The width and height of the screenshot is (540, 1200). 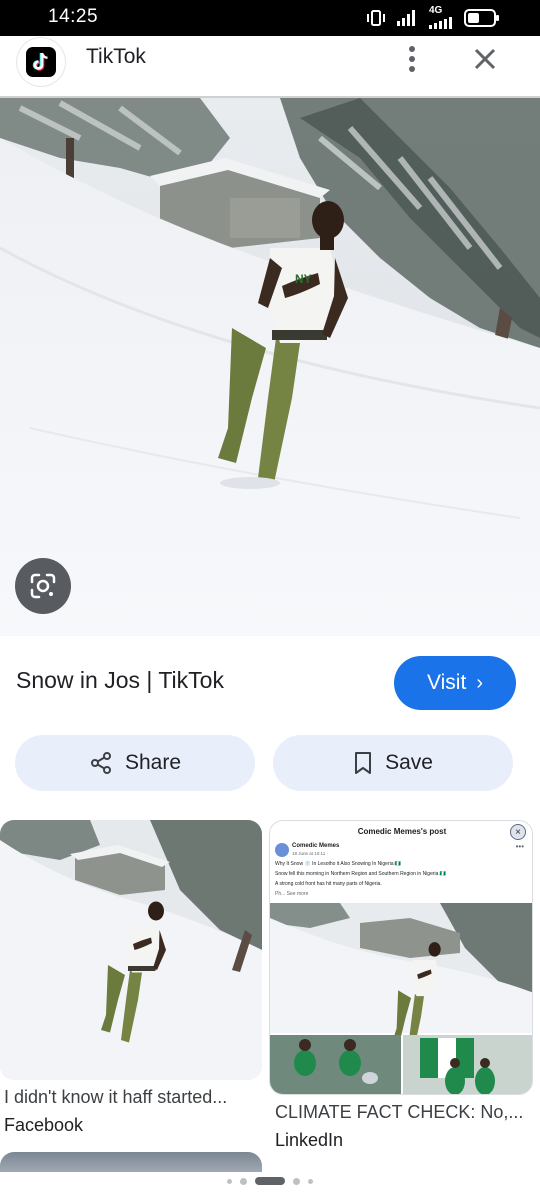 I want to click on more-vert-icon, so click(x=412, y=59).